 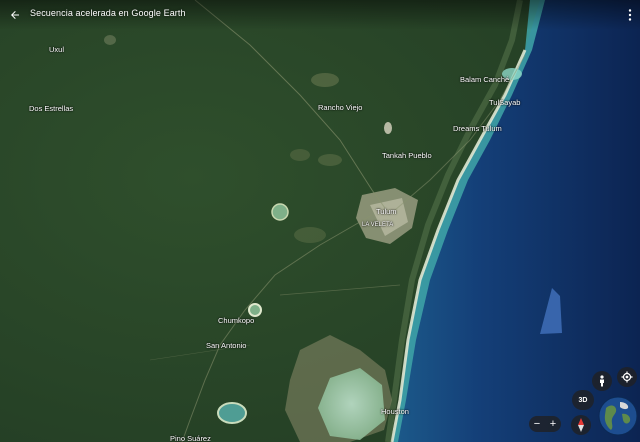 I want to click on more-vert-icon, so click(x=630, y=15).